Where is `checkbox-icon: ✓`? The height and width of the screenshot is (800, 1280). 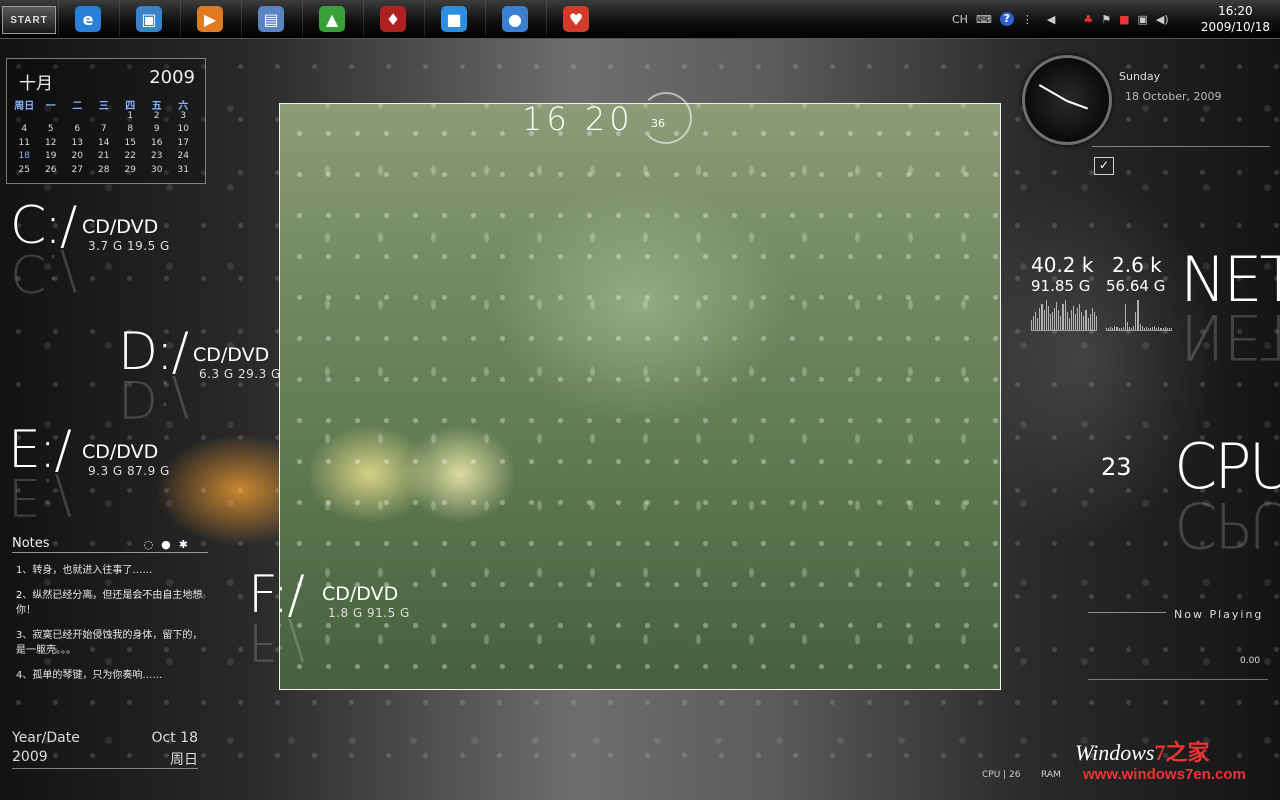 checkbox-icon: ✓ is located at coordinates (1104, 166).